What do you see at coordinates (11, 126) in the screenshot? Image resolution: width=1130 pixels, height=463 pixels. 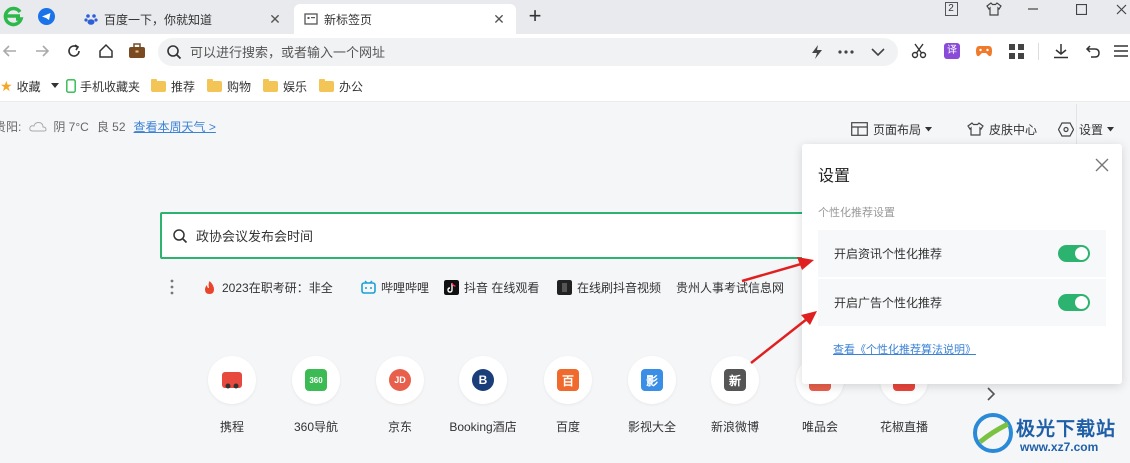 I see `weather-city: 贵阳:` at bounding box center [11, 126].